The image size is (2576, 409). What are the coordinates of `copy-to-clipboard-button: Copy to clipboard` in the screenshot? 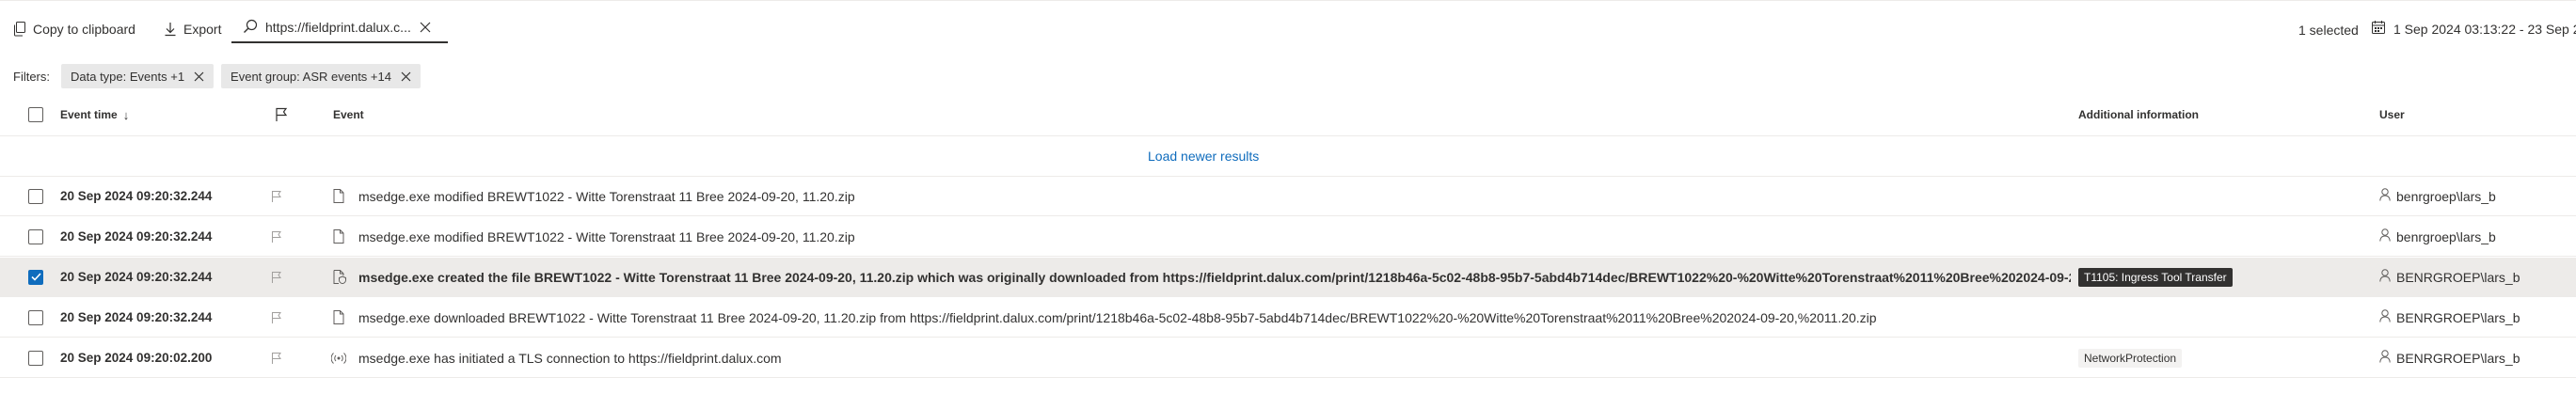 It's located at (74, 29).